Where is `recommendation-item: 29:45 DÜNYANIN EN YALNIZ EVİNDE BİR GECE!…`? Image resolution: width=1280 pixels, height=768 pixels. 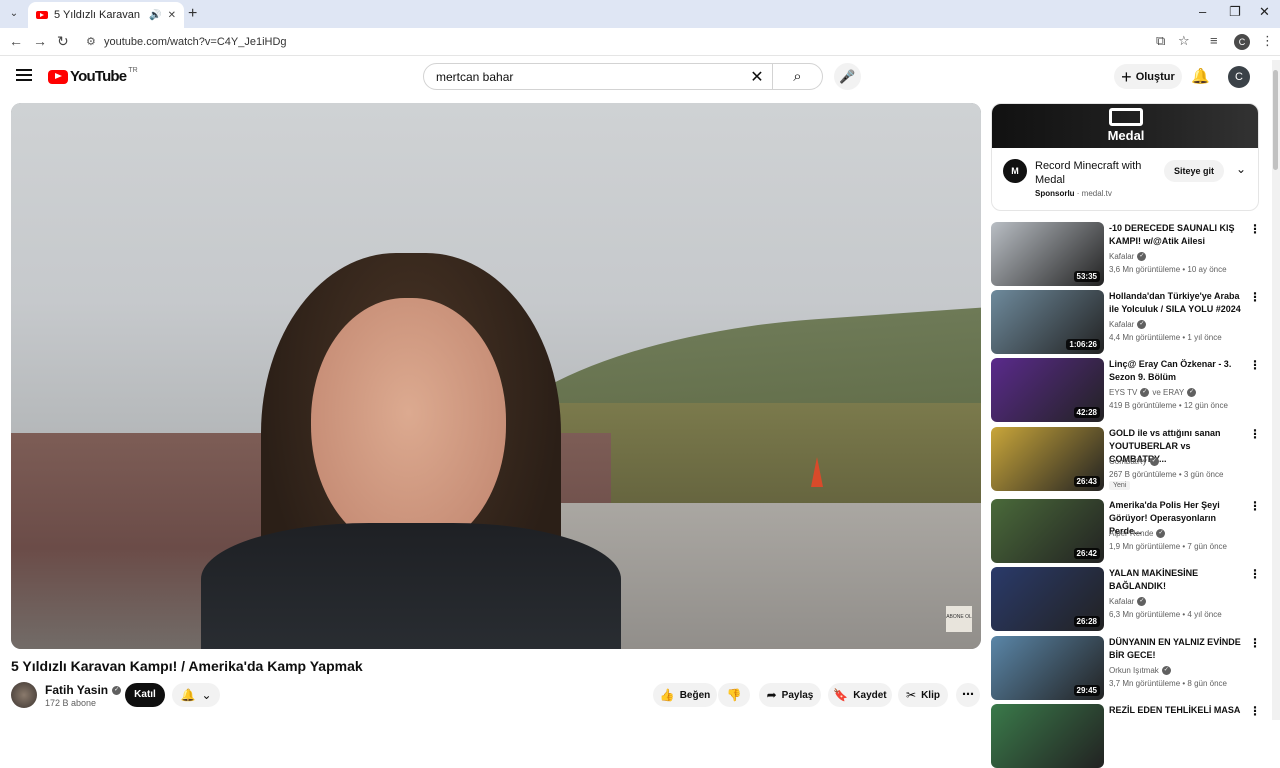
recommendation-item: 29:45 DÜNYANIN EN YALNIZ EVİNDE BİR GECE!… is located at coordinates (1131, 668).